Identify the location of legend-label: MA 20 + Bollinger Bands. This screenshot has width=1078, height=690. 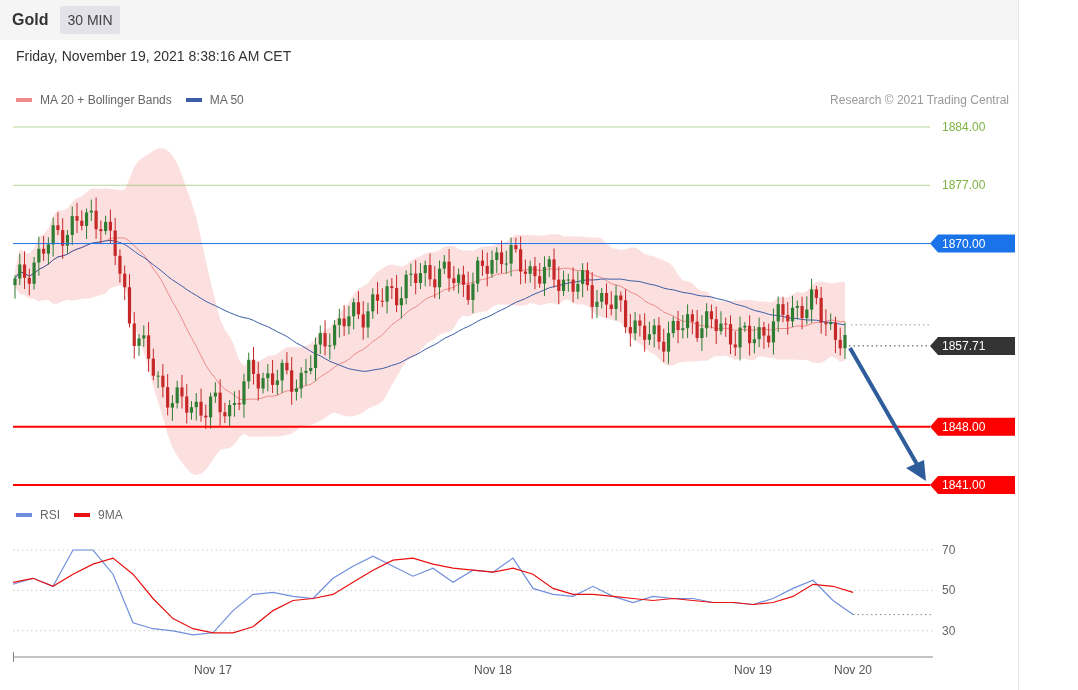
(106, 100).